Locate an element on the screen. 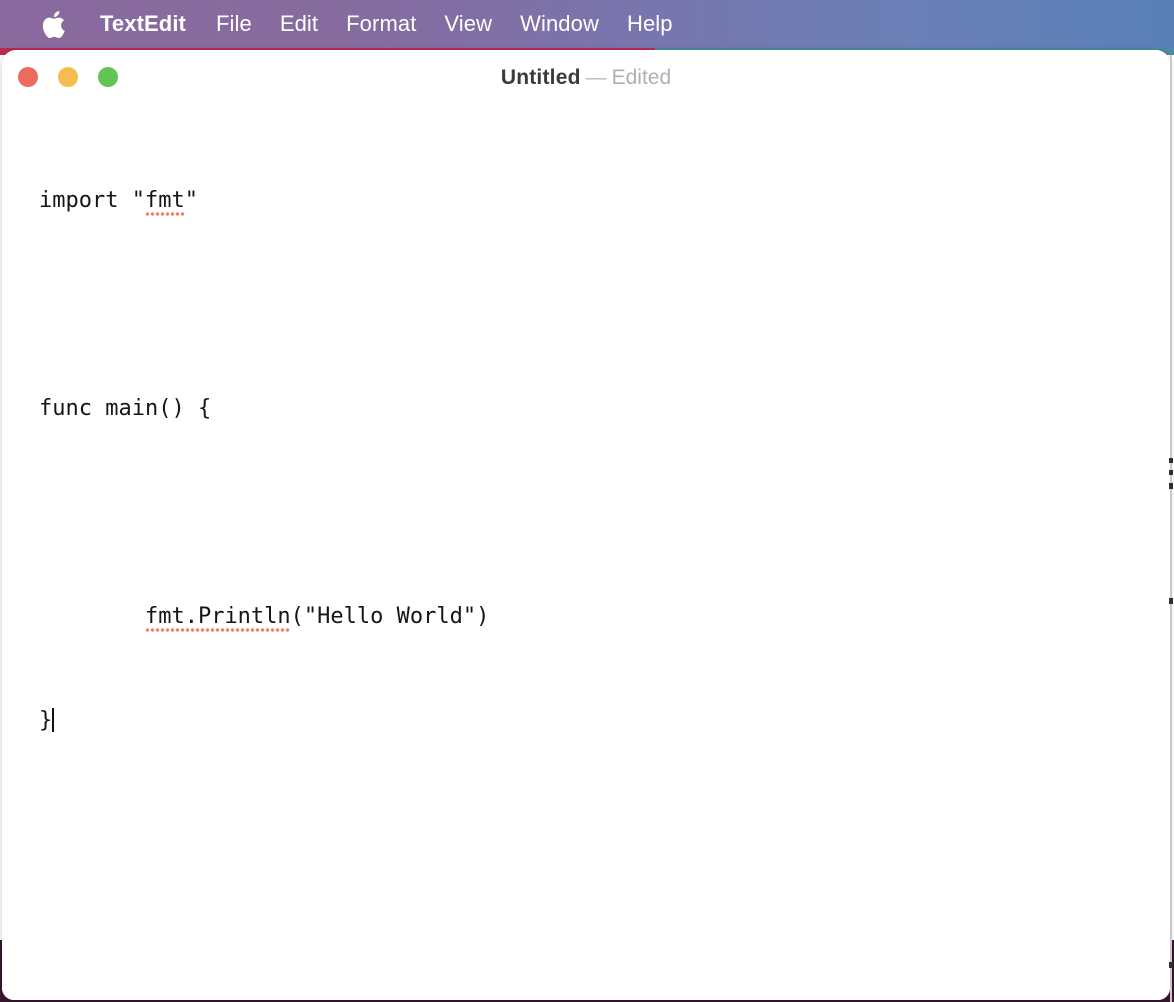 The image size is (1174, 1002). traffic-lights is located at coordinates (68, 77).